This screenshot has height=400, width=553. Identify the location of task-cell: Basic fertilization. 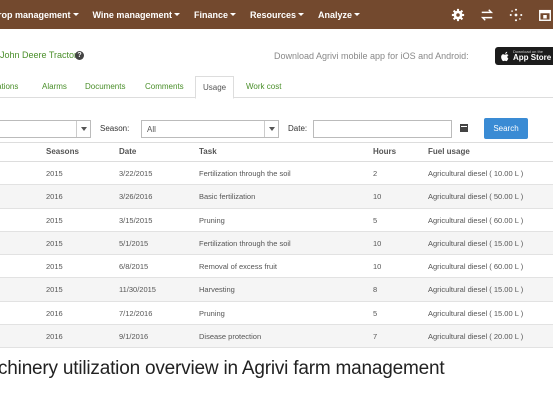
(227, 197).